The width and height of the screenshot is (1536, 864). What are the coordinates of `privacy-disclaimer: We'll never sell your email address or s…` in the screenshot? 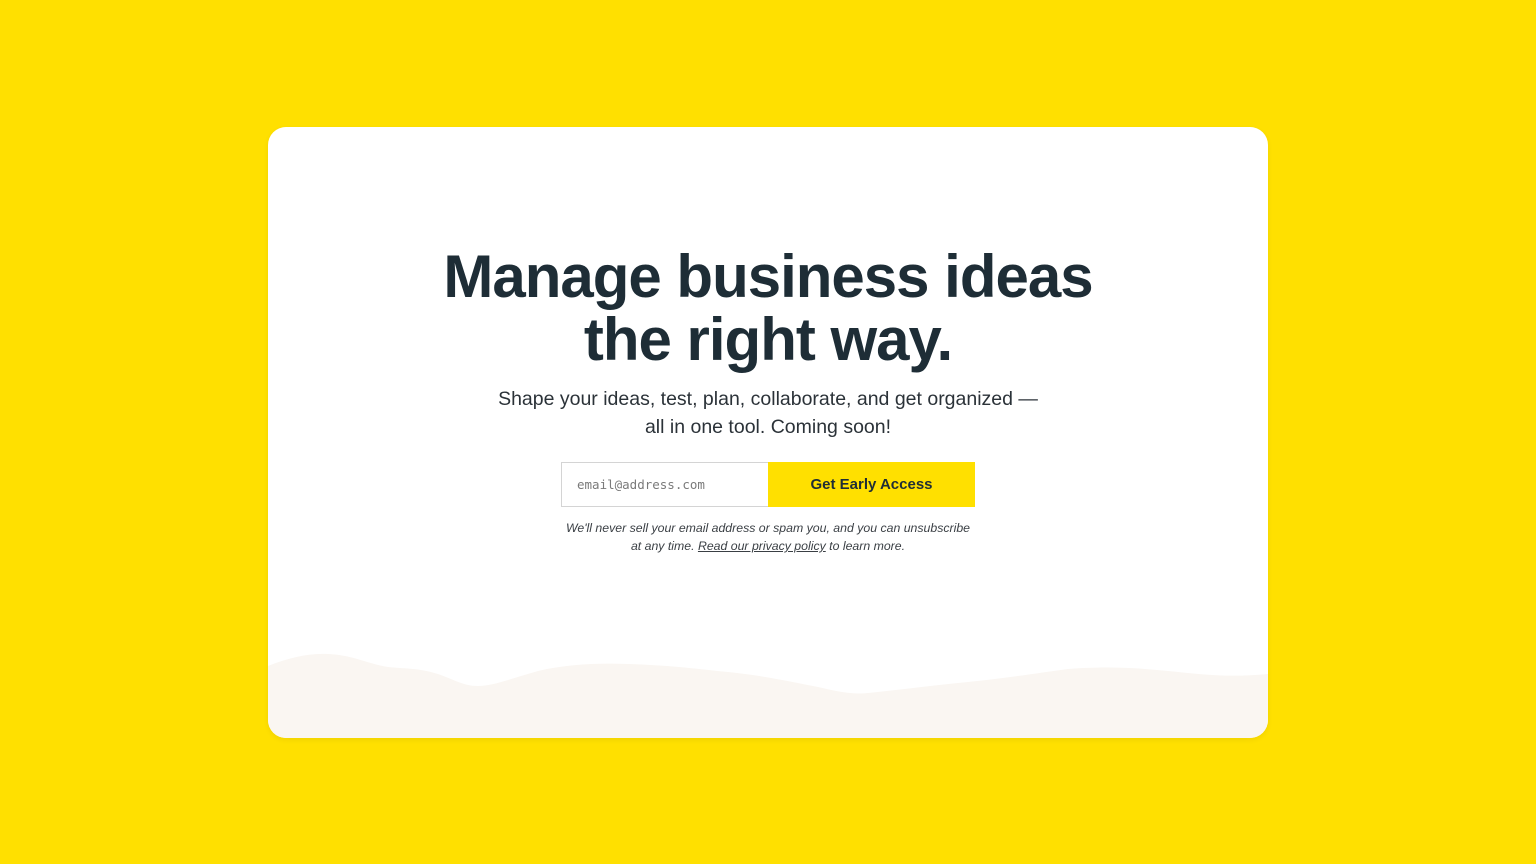 It's located at (768, 537).